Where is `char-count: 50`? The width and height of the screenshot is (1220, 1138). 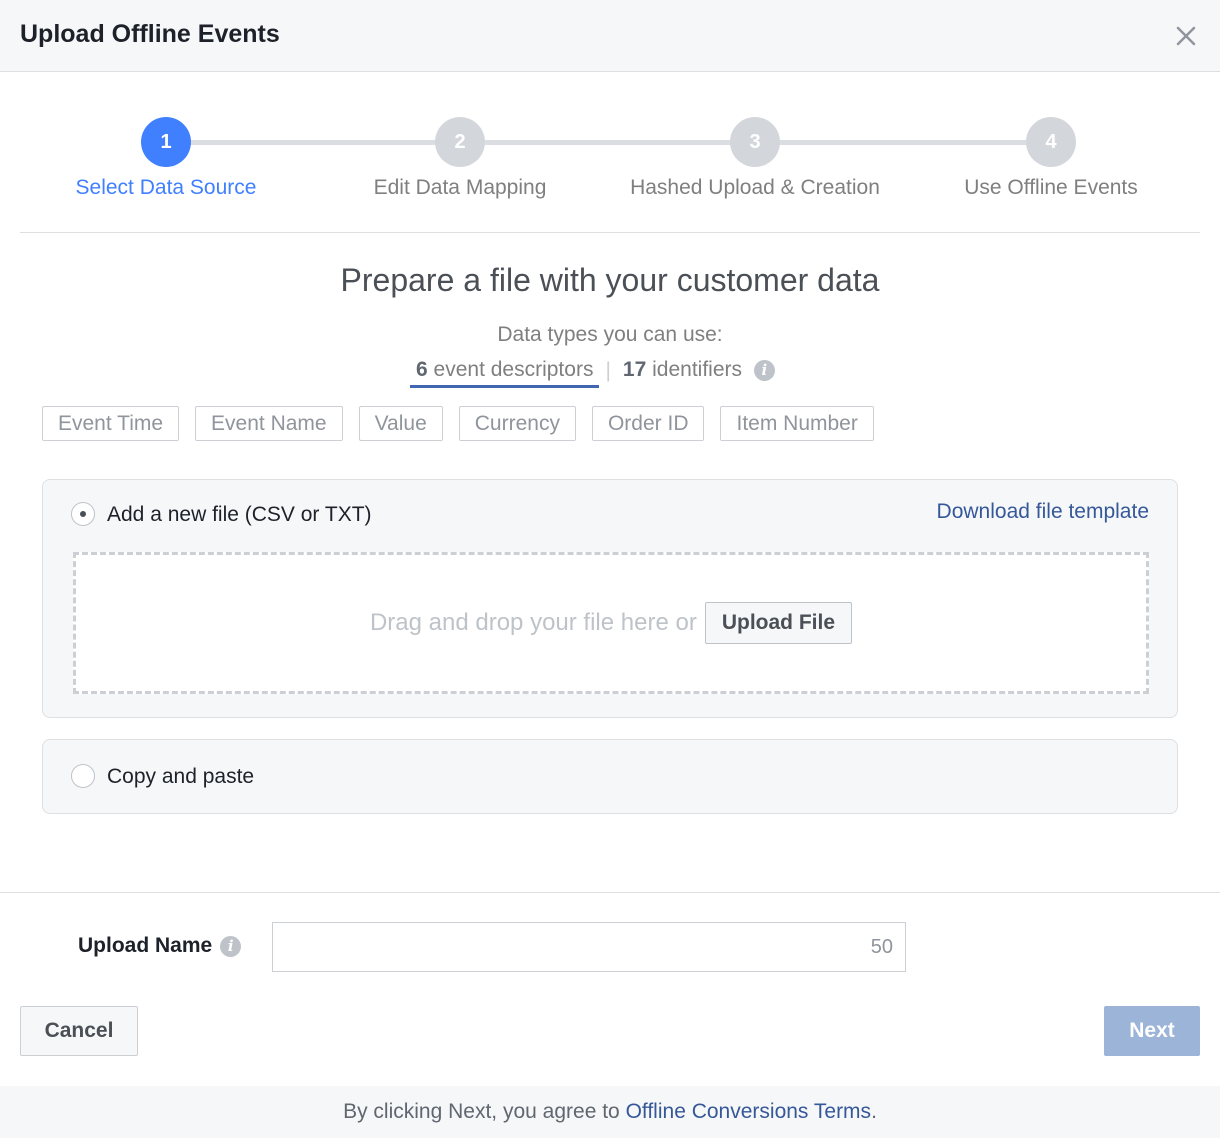 char-count: 50 is located at coordinates (881, 947).